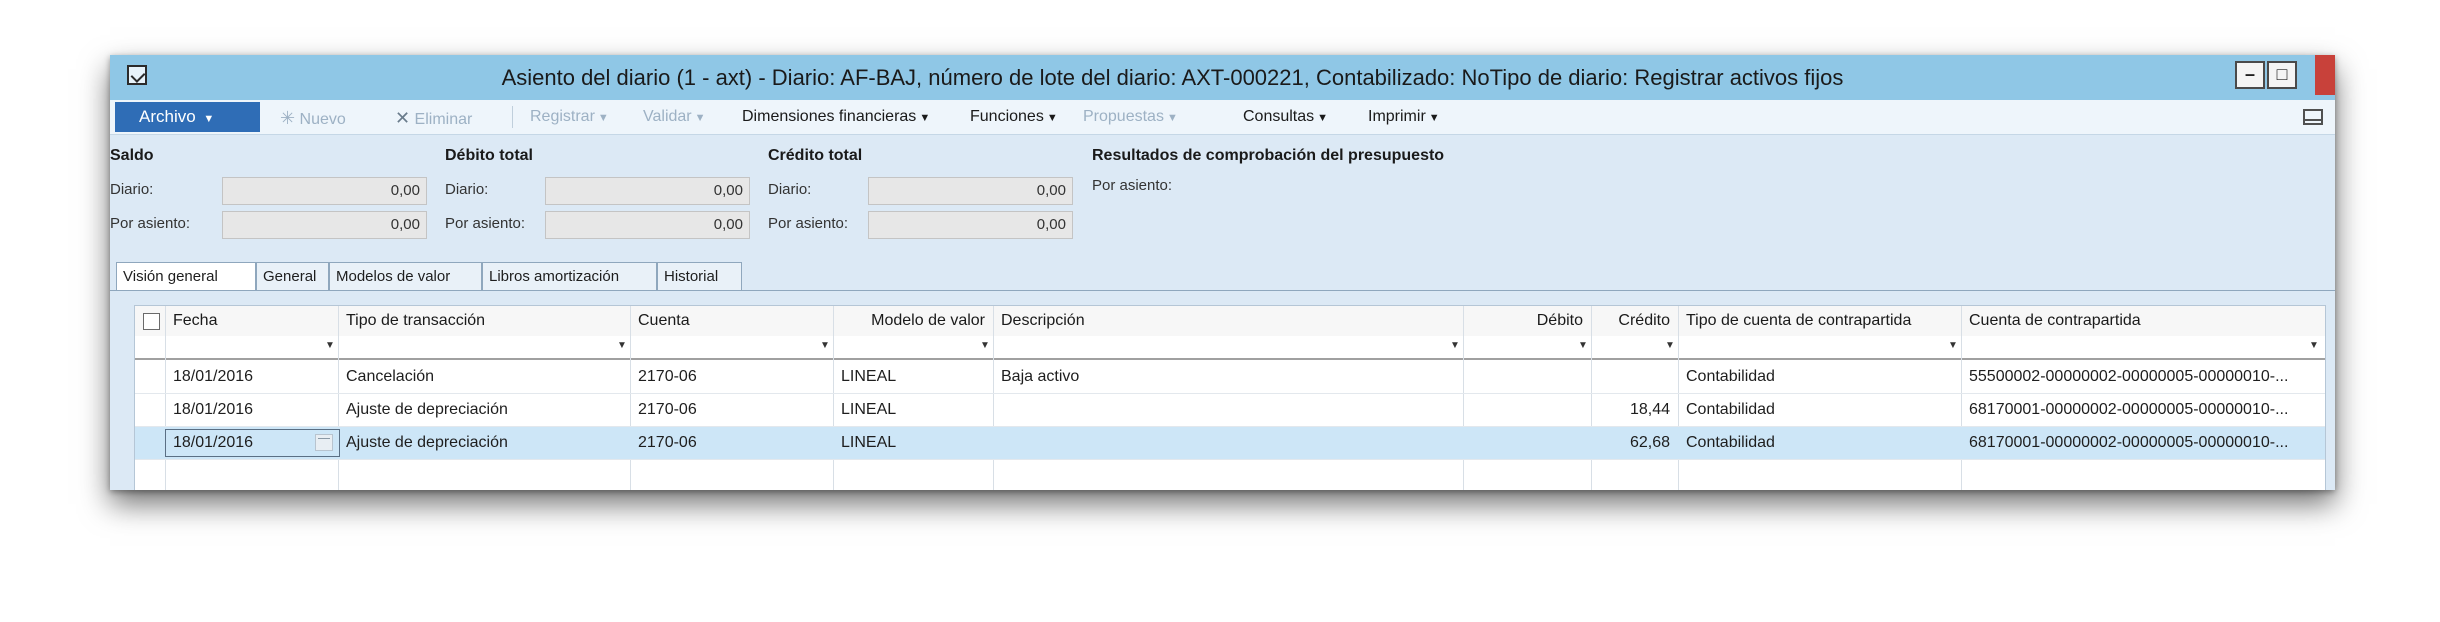 The width and height of the screenshot is (2440, 622). Describe the element at coordinates (970, 191) in the screenshot. I see `credito-diario-field: 0,00` at that location.